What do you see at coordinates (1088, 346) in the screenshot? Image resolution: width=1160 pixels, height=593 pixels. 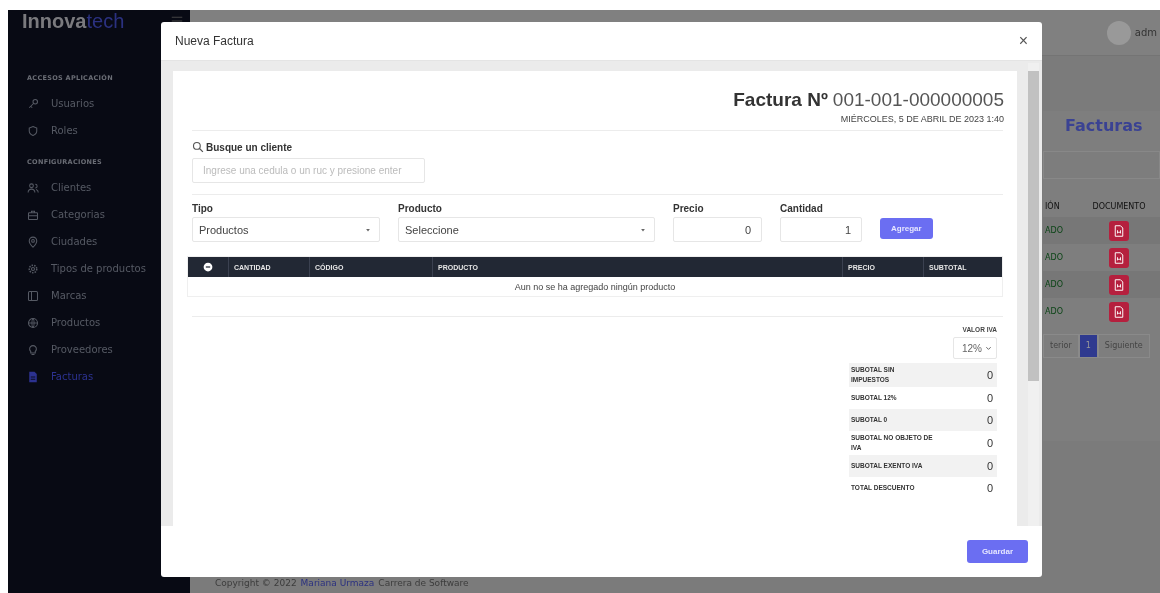 I see `page-button: 1` at bounding box center [1088, 346].